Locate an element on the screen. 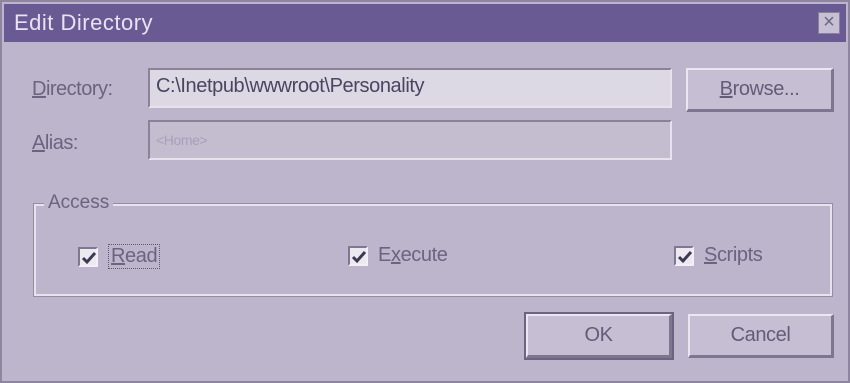 Image resolution: width=850 pixels, height=383 pixels. directory-label: Directory: is located at coordinates (72, 89).